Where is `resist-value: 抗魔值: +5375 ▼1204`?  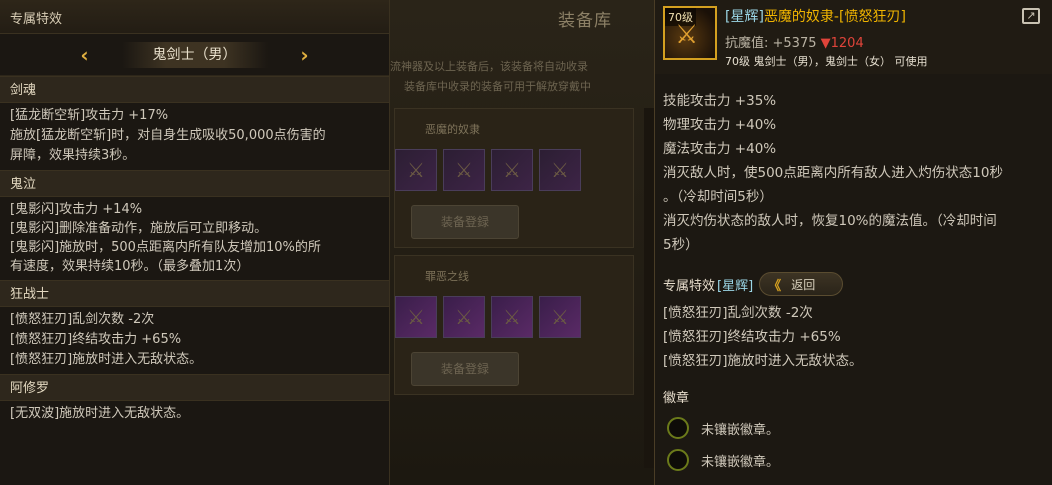
resist-value: 抗魔值: +5375 ▼1204 is located at coordinates (794, 41).